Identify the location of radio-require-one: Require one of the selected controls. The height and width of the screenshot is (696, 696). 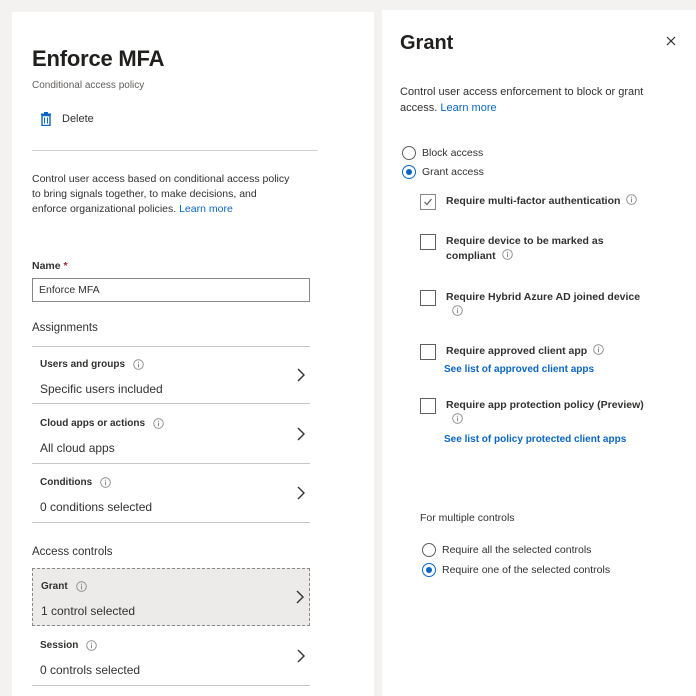
(516, 570).